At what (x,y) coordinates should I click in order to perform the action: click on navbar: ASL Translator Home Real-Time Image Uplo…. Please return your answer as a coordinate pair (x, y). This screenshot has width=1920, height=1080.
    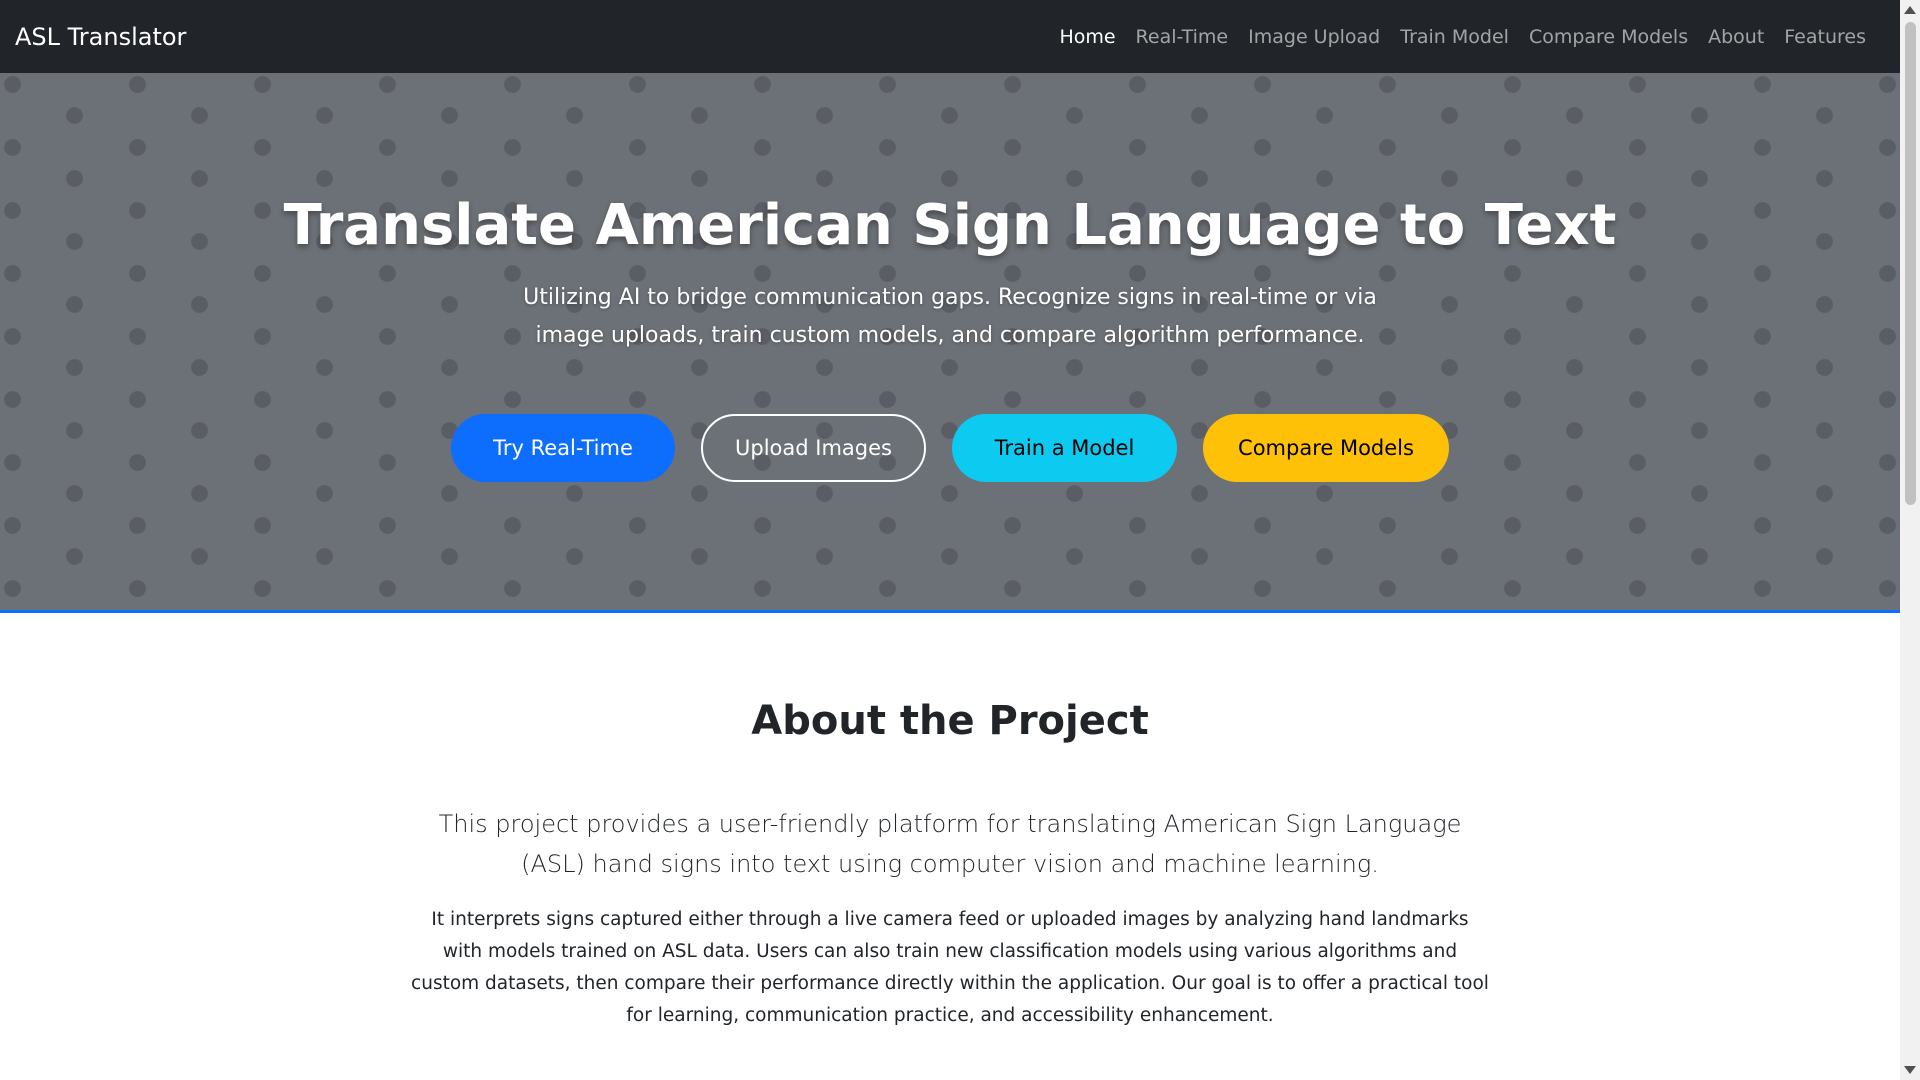
    Looking at the image, I should click on (950, 36).